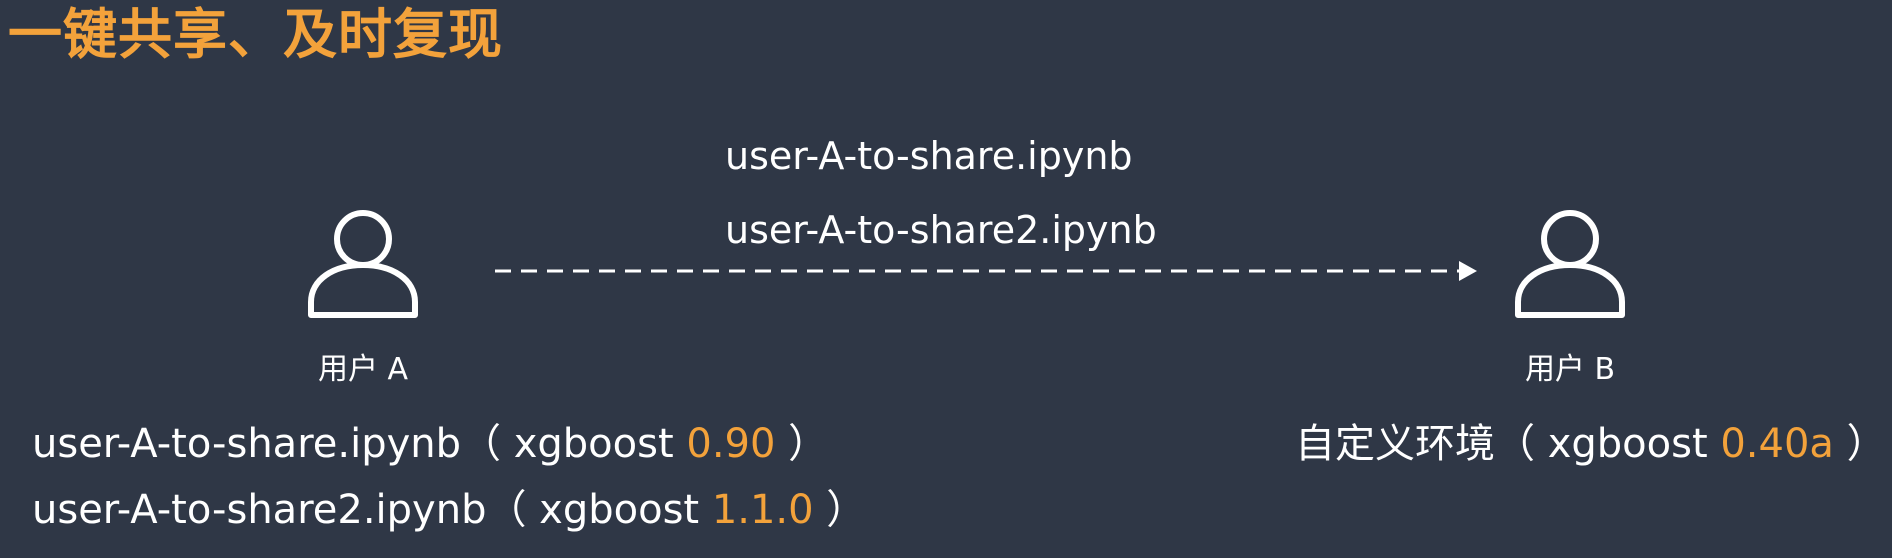 Image resolution: width=1892 pixels, height=558 pixels. I want to click on user-a-file-line-2: user-A-to-share2.ipynb（ xgboost 1.1.0 ）, so click(449, 510).